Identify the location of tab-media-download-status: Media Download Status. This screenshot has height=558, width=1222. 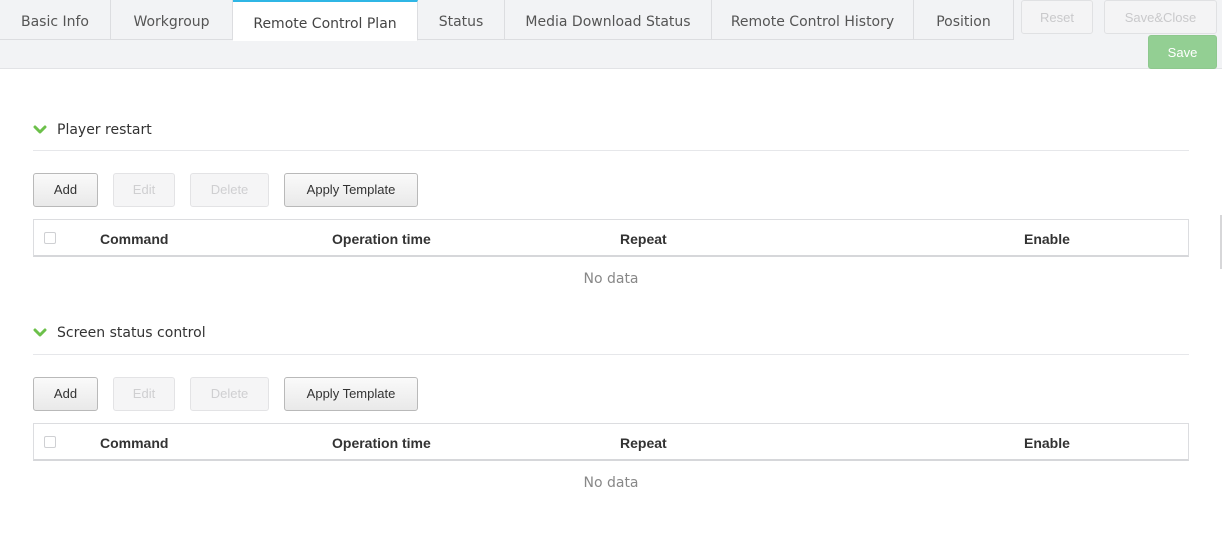
(608, 20).